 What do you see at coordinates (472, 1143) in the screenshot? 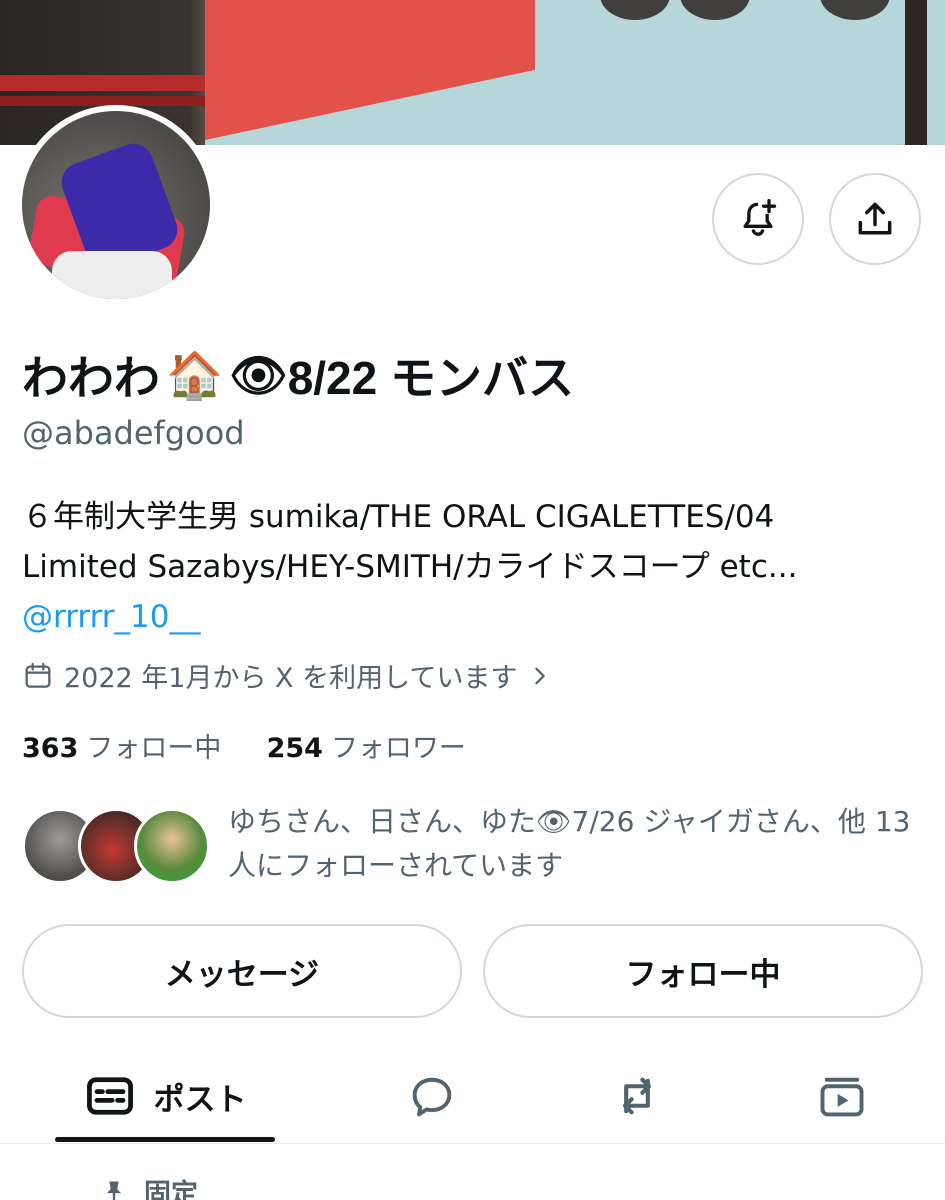
I see `tabs-divider` at bounding box center [472, 1143].